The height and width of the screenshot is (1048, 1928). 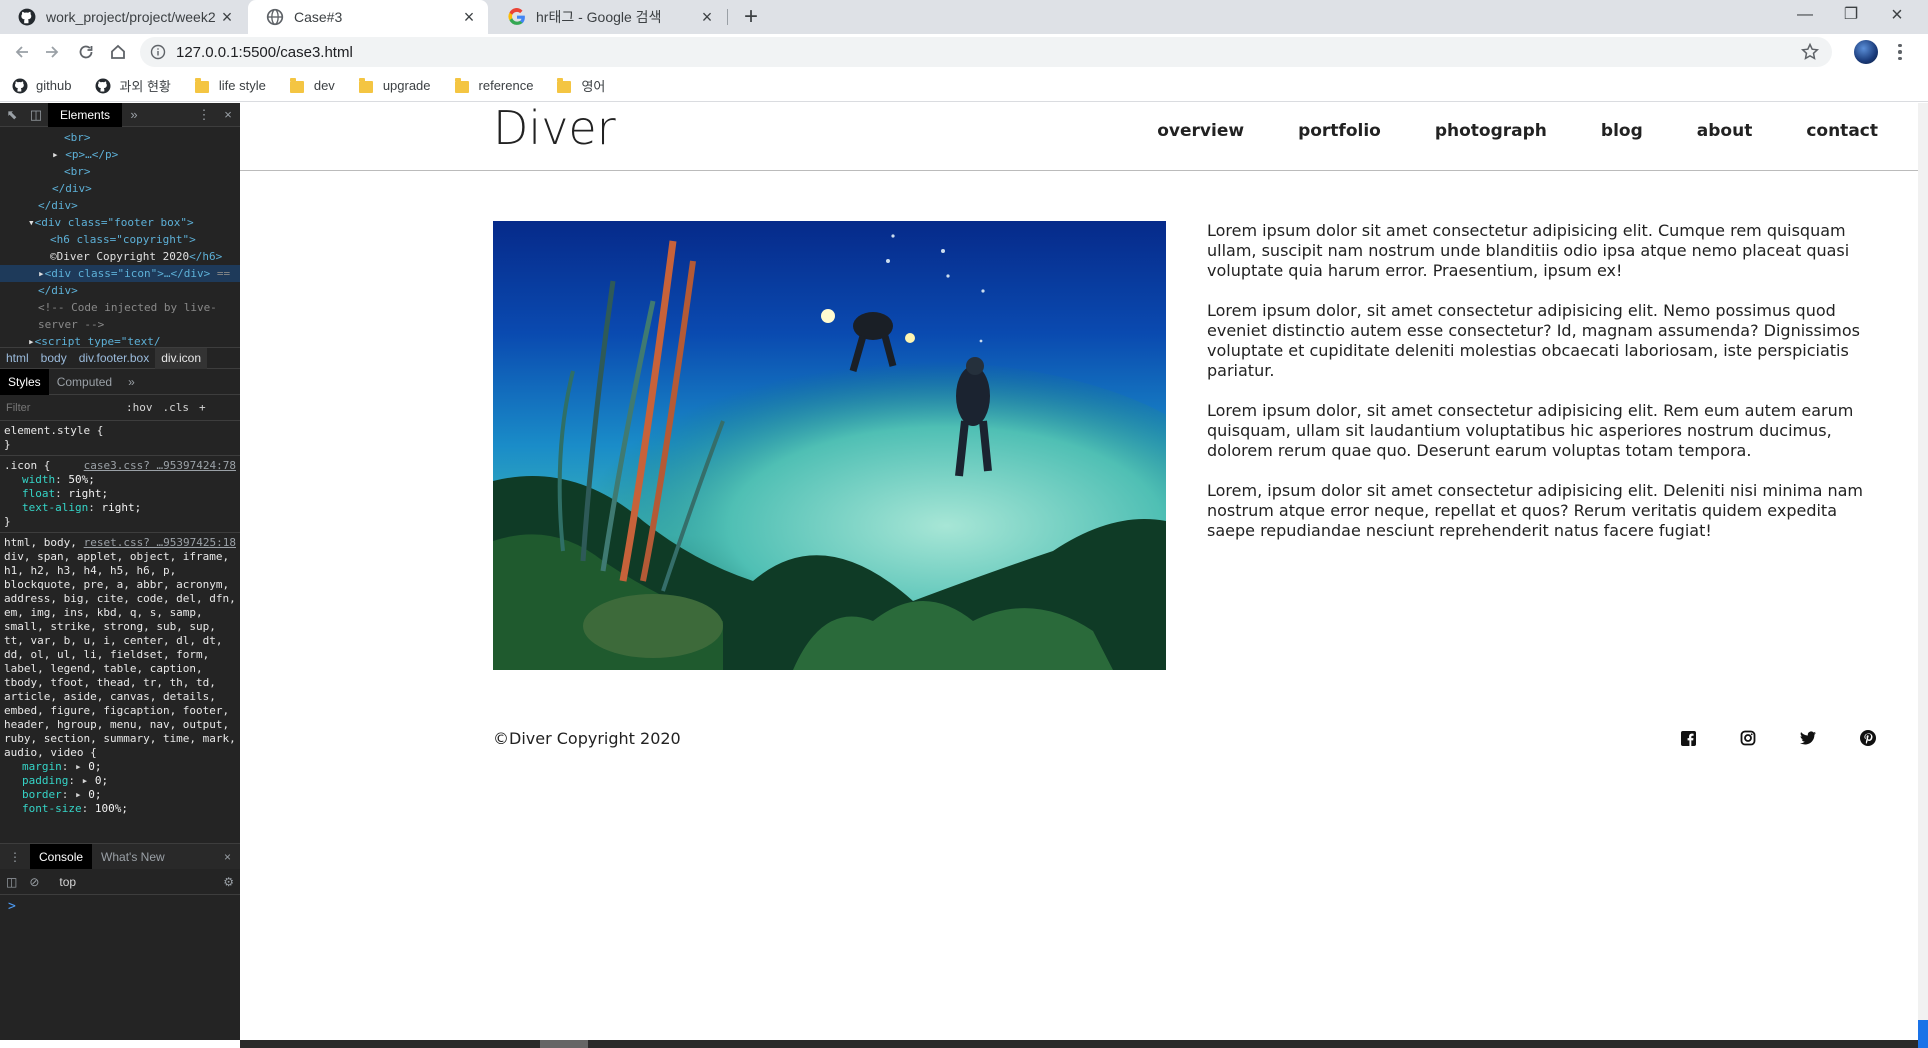 I want to click on dom-comment: server -->, so click(x=120, y=324).